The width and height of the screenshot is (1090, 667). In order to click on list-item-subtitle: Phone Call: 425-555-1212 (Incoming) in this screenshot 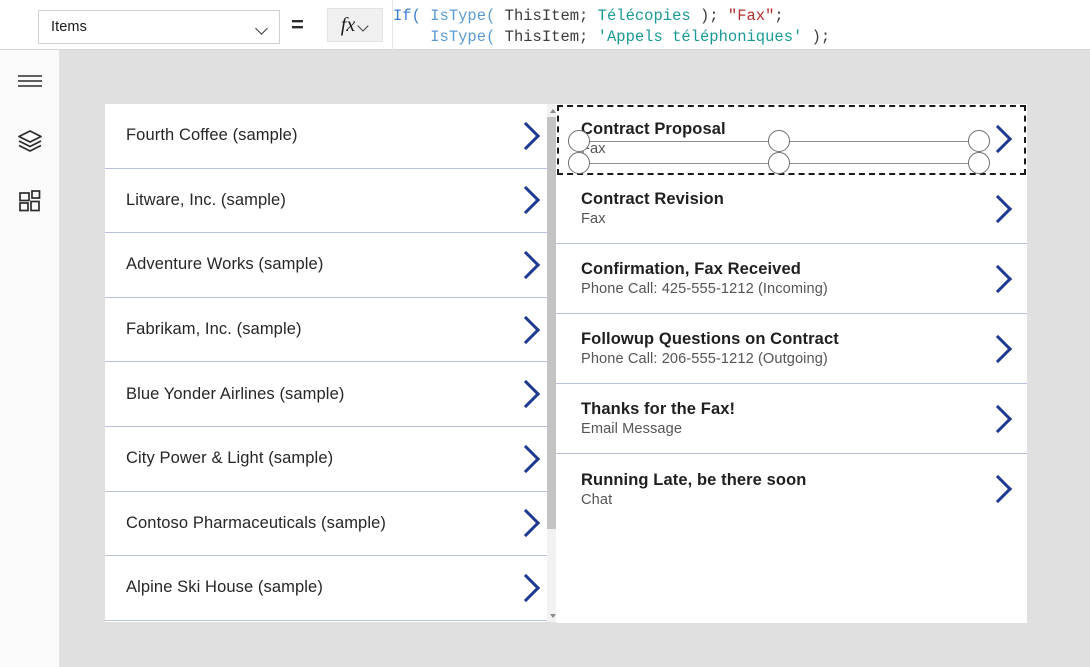, I will do `click(704, 289)`.